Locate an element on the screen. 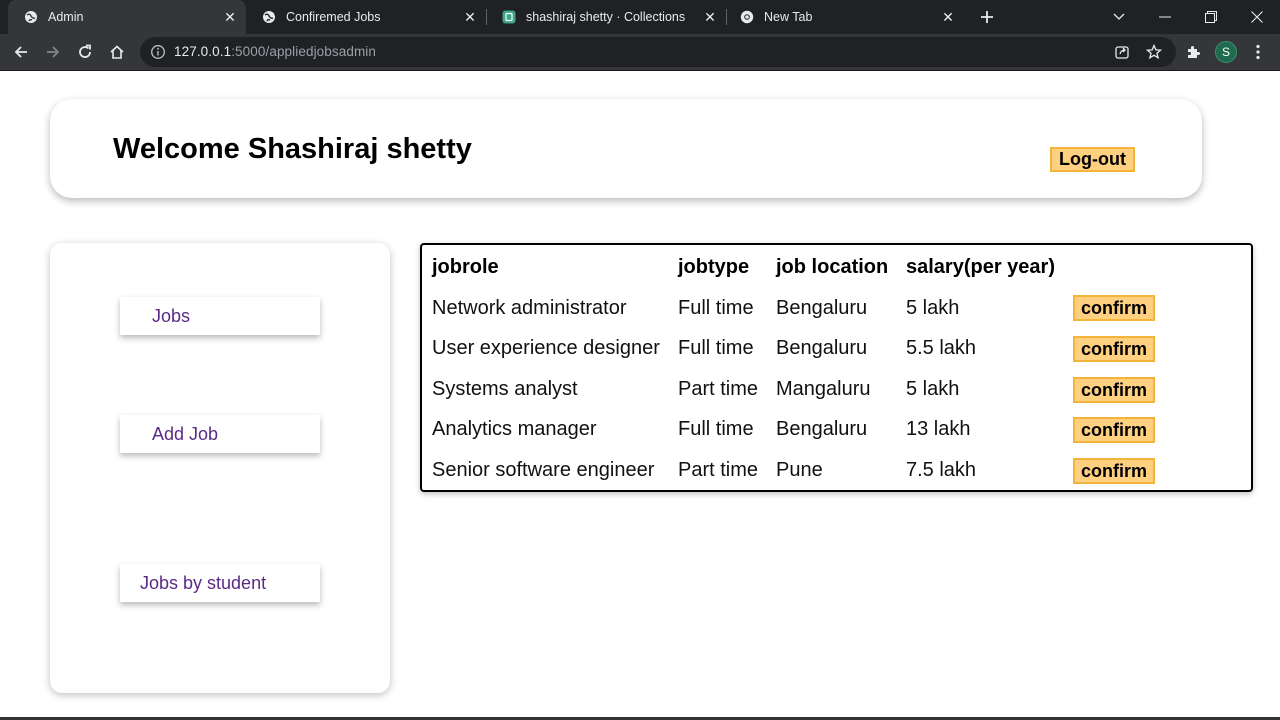 Image resolution: width=1280 pixels, height=720 pixels. cell-jobrole: Network administrator is located at coordinates (529, 308).